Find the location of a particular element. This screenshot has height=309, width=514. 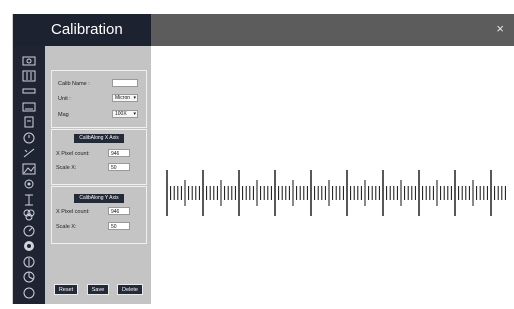

scale-y-label: Scale X: is located at coordinates (66, 227).